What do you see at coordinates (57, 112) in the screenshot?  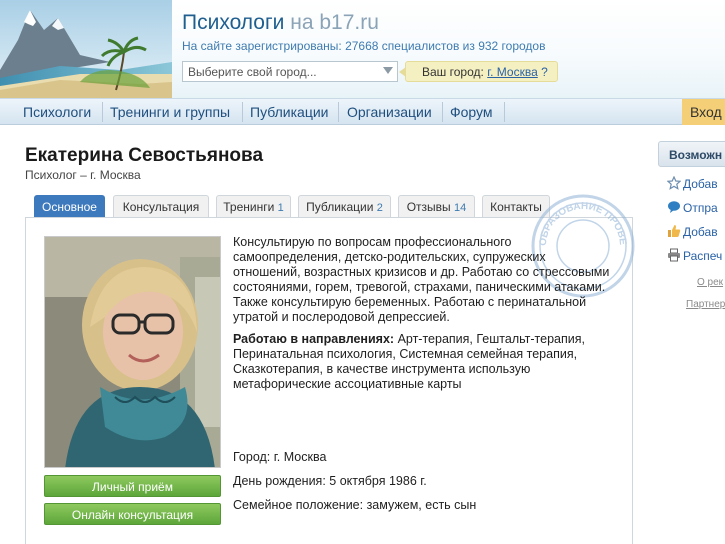 I see `nav-item-psychologists: Психологи` at bounding box center [57, 112].